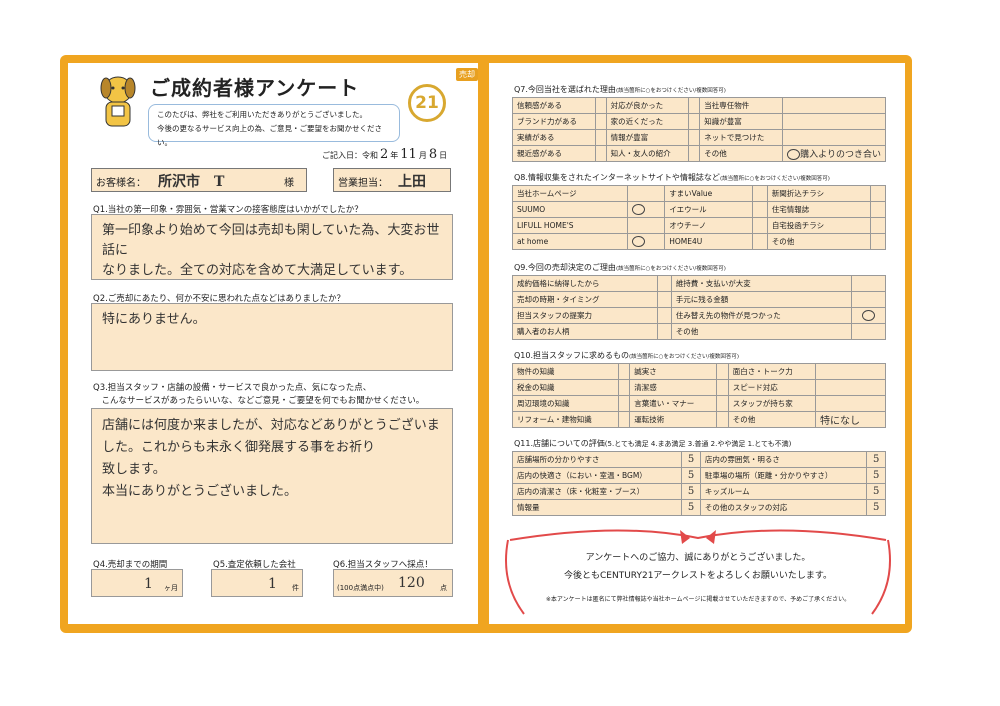 The height and width of the screenshot is (706, 1000). What do you see at coordinates (772, 387) in the screenshot?
I see `q10-cell: スピード対応` at bounding box center [772, 387].